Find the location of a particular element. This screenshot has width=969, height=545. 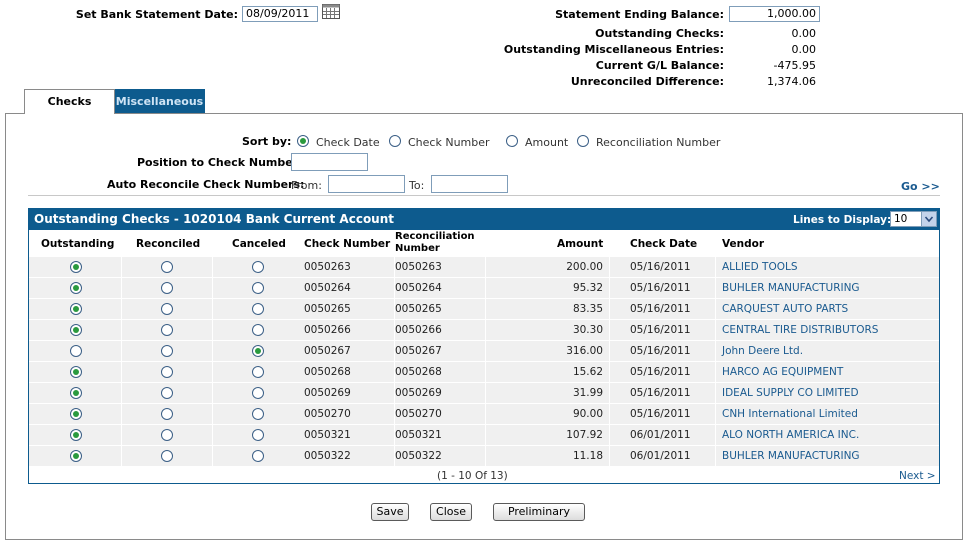

close-button: Close is located at coordinates (451, 512).